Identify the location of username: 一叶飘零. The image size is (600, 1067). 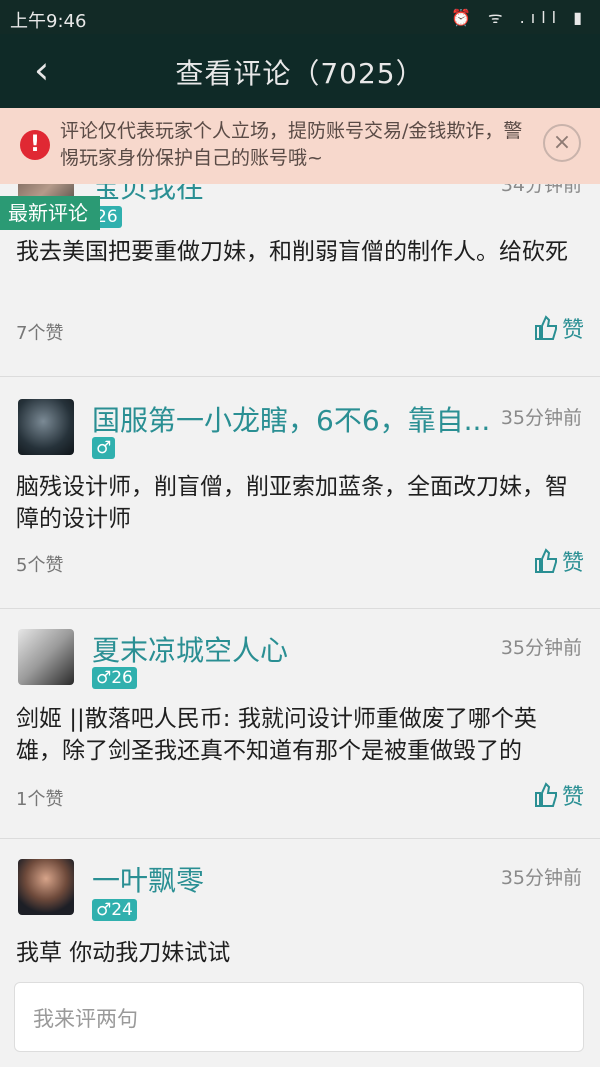
(148, 879).